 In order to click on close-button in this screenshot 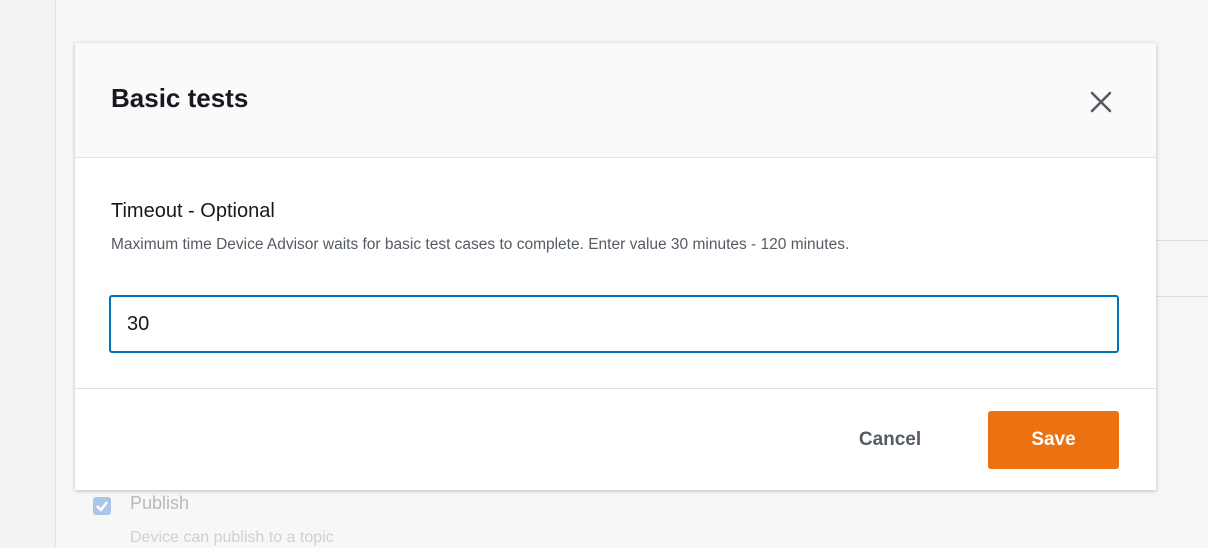, I will do `click(1101, 102)`.